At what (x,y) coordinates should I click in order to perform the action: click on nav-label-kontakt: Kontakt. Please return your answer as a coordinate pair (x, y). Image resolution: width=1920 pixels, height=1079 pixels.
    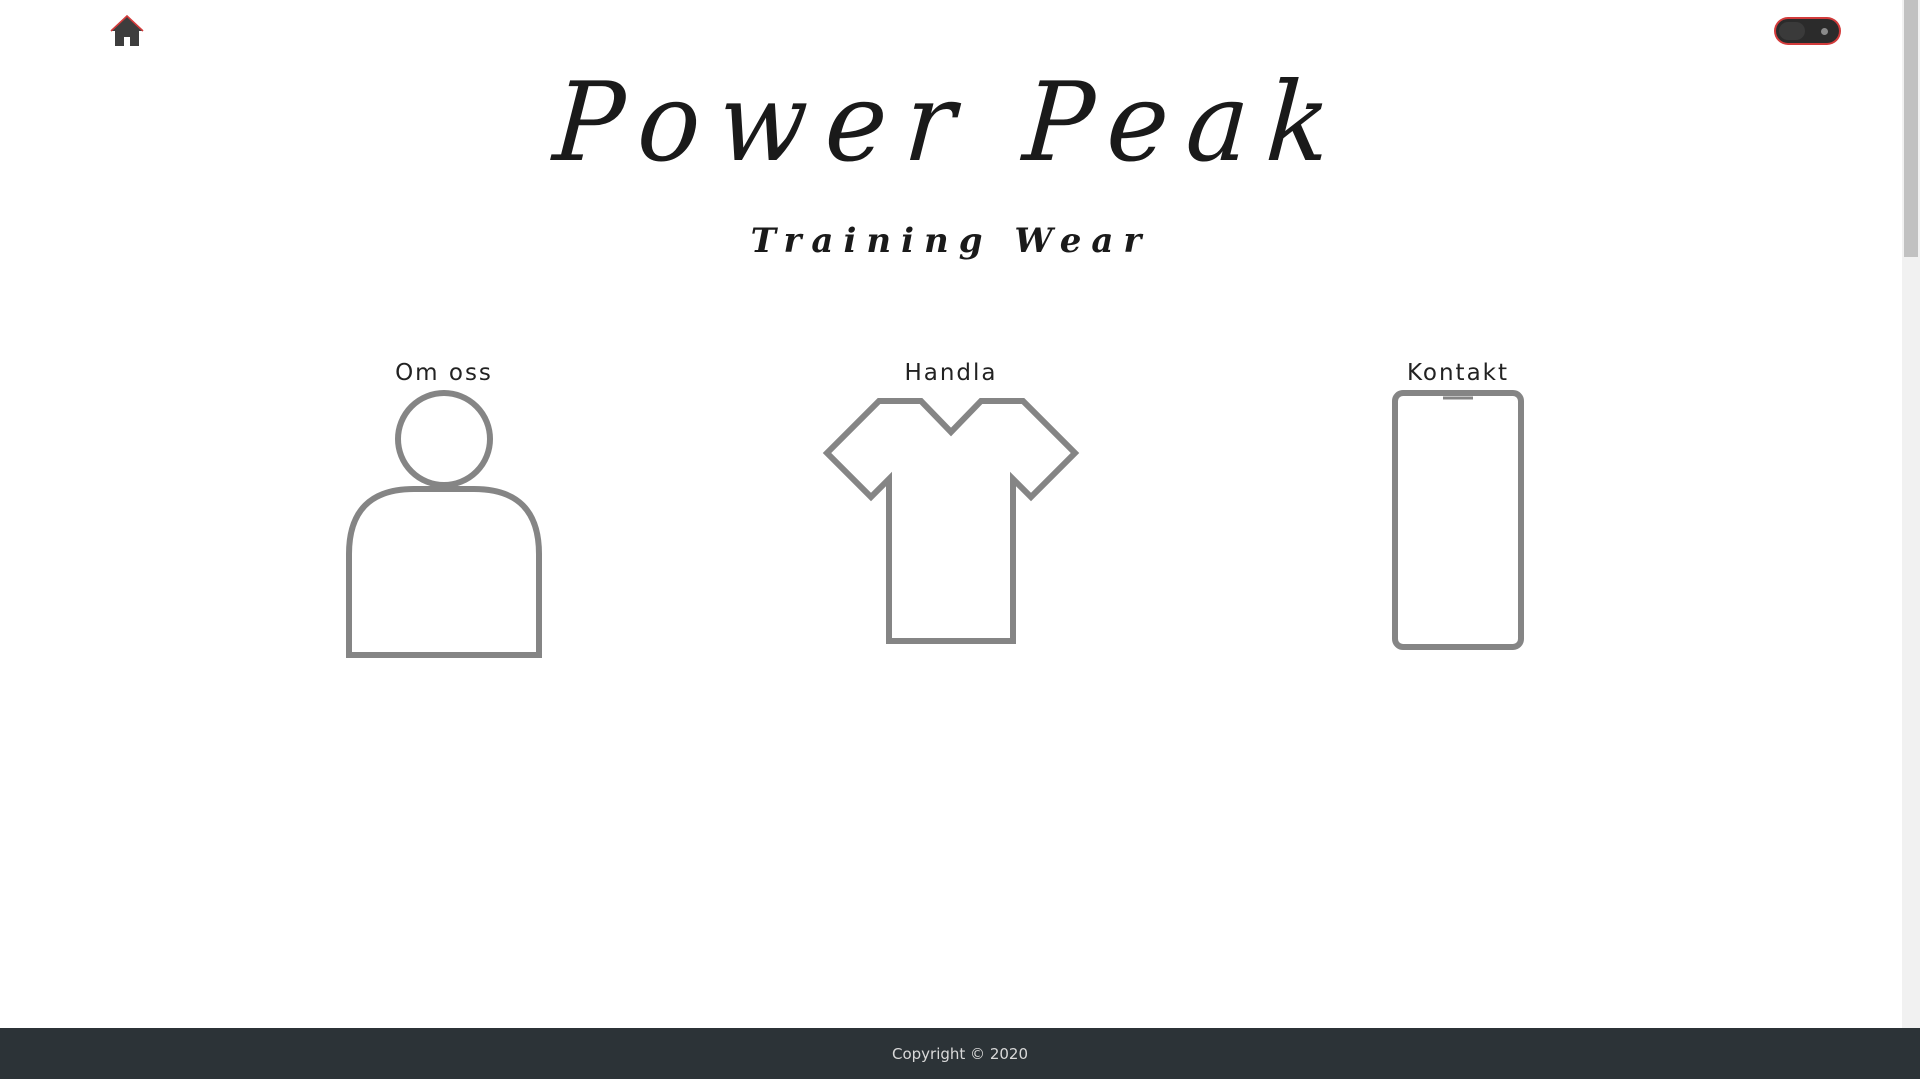
    Looking at the image, I should click on (1458, 373).